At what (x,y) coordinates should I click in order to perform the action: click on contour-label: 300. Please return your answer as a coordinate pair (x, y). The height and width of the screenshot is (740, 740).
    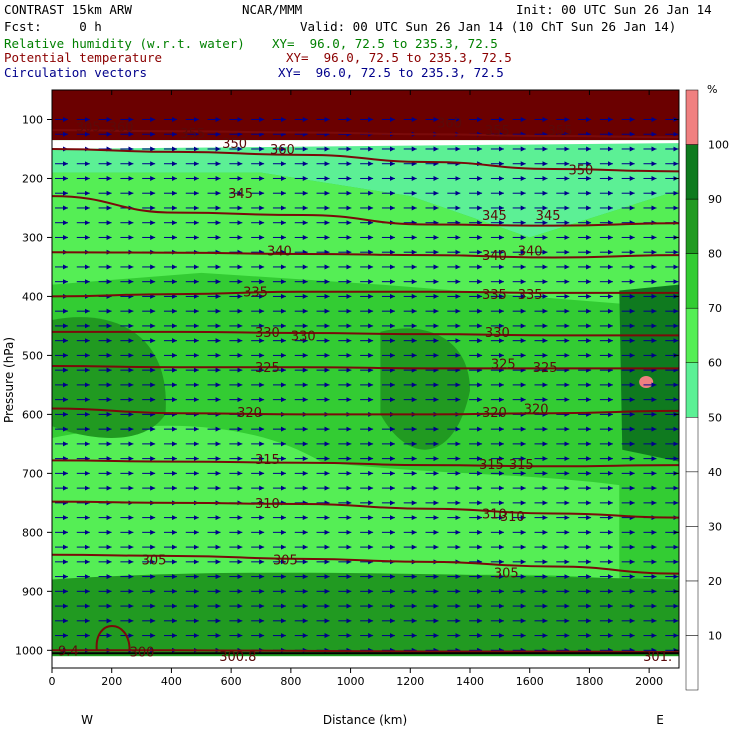
    Looking at the image, I should click on (142, 652).